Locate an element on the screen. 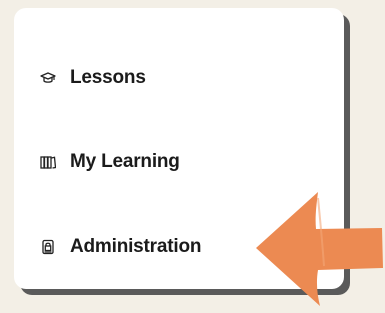 The image size is (385, 313). menu-item-administration: Administration is located at coordinates (120, 247).